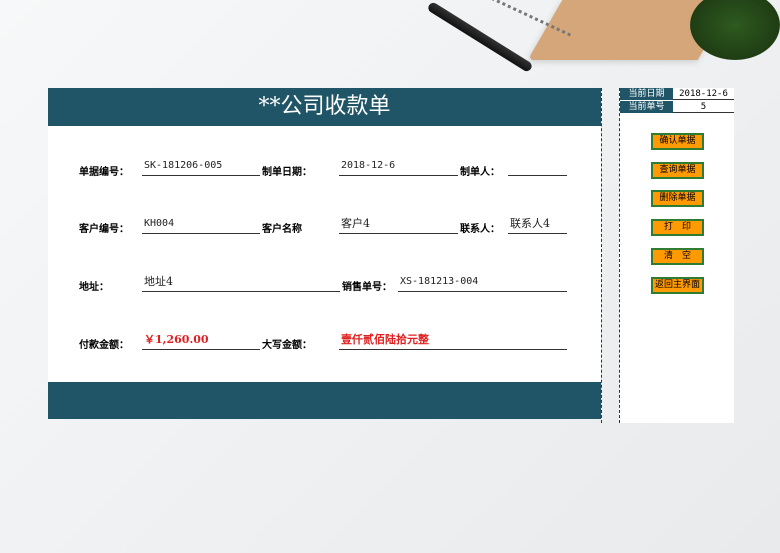 This screenshot has height=553, width=780. Describe the element at coordinates (677, 170) in the screenshot. I see `query-receipt-button: 查询单据` at that location.